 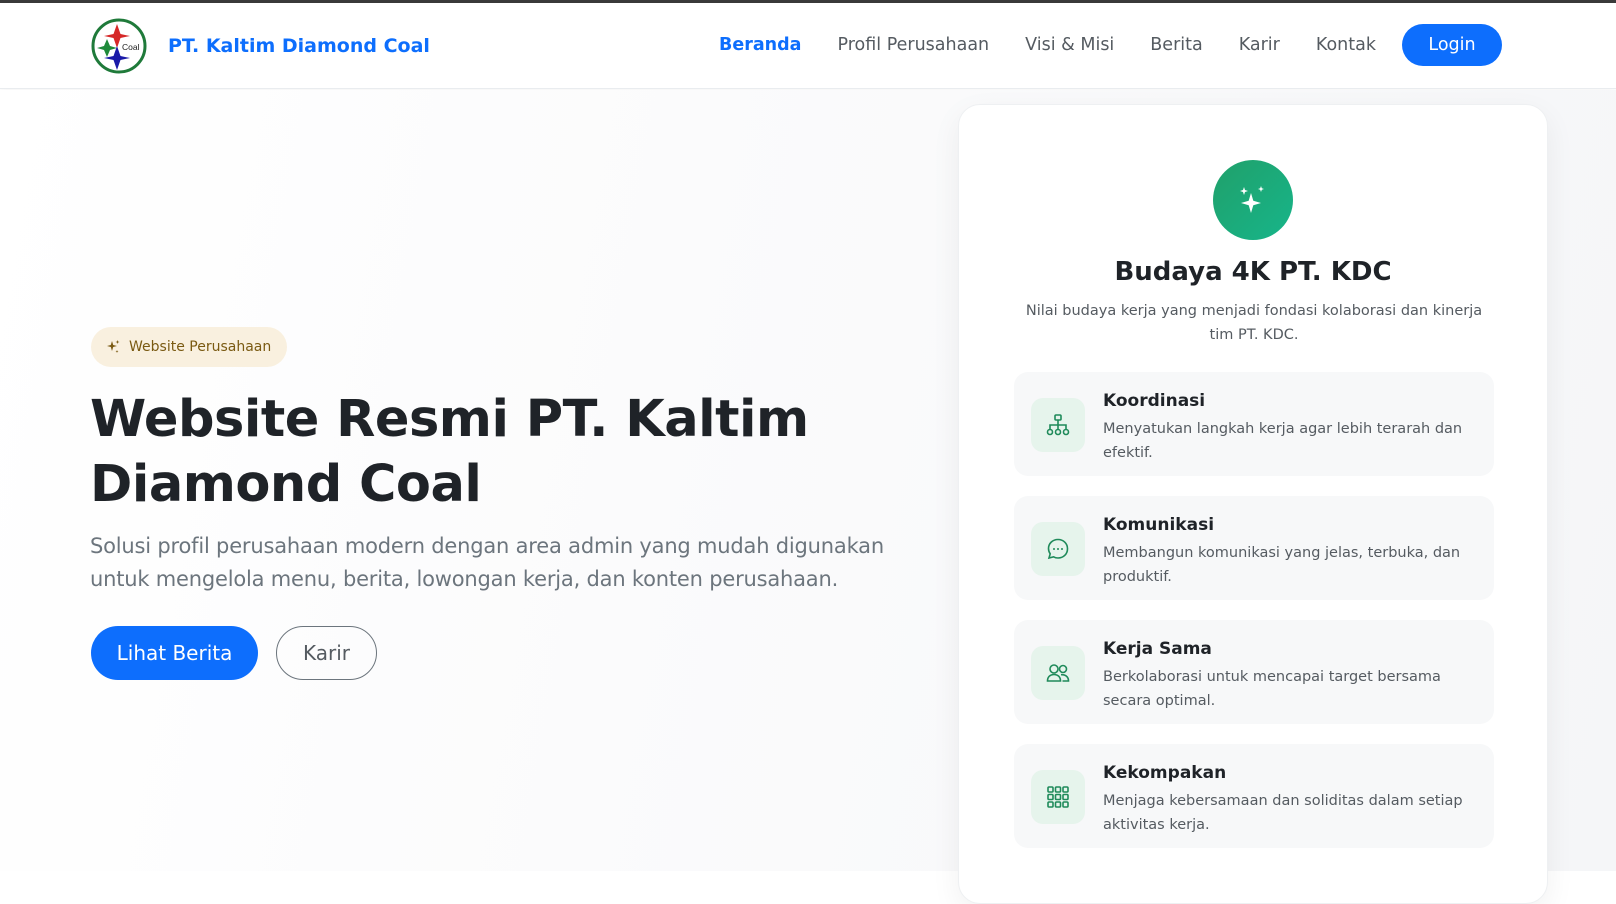 I want to click on hierarchy-icon, so click(x=1058, y=425).